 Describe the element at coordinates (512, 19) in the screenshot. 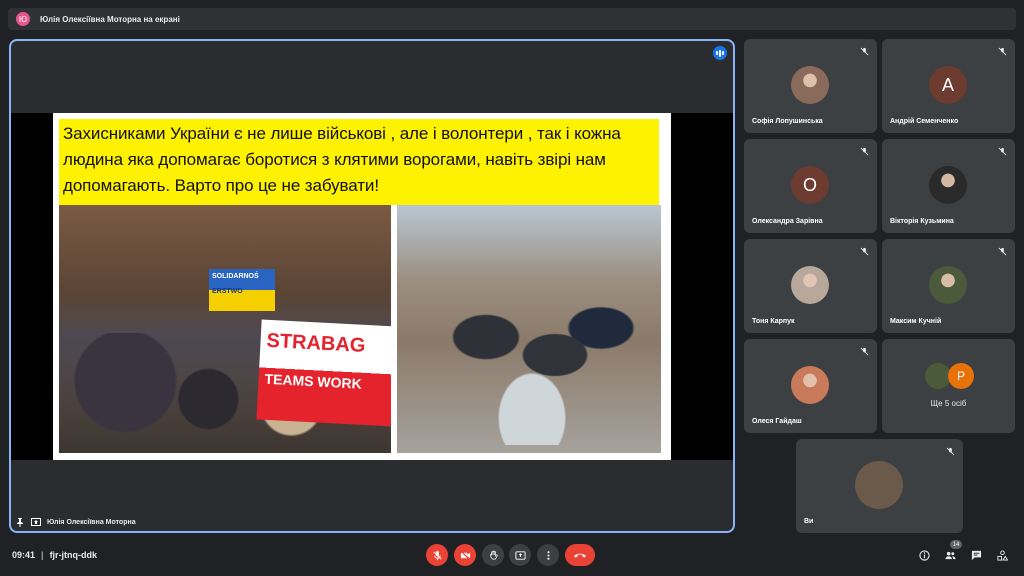

I see `presenting-banner: Ю Юлія Олексіївна Моторна на екрані` at that location.